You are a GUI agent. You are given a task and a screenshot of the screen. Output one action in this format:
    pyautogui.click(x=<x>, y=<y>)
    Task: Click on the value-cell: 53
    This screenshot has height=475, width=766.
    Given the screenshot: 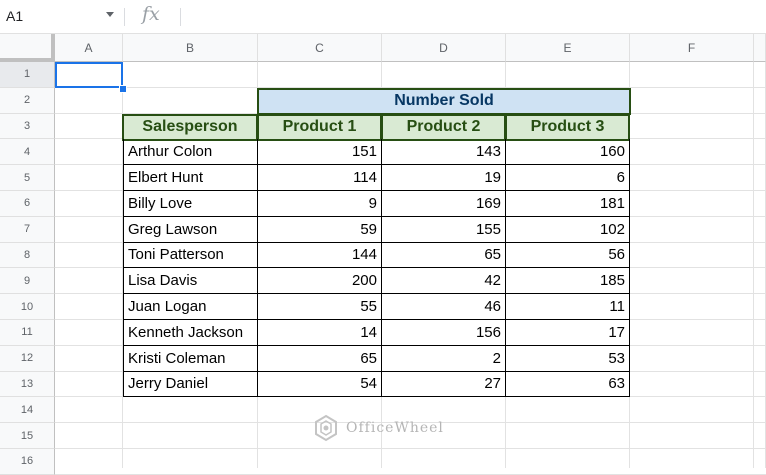 What is the action you would take?
    pyautogui.click(x=568, y=358)
    